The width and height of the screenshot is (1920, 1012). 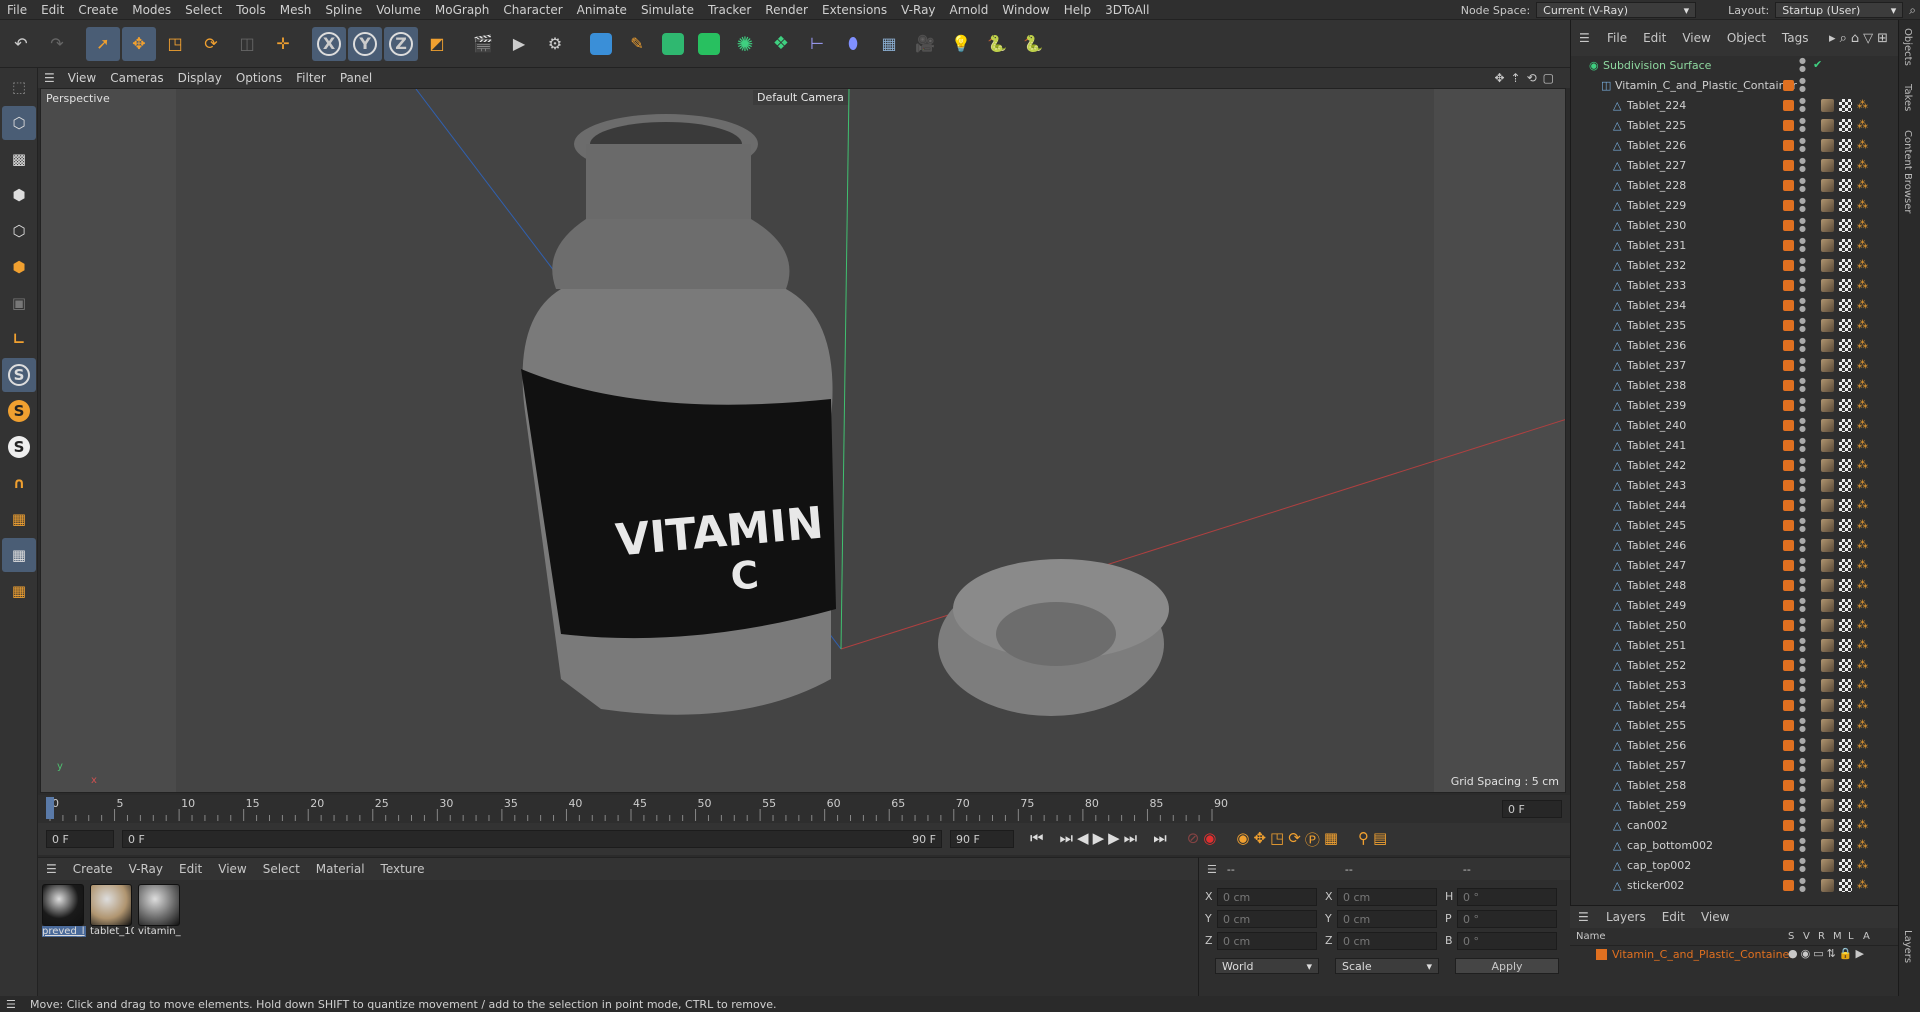 I want to click on deformer-button: ⊢, so click(x=817, y=44).